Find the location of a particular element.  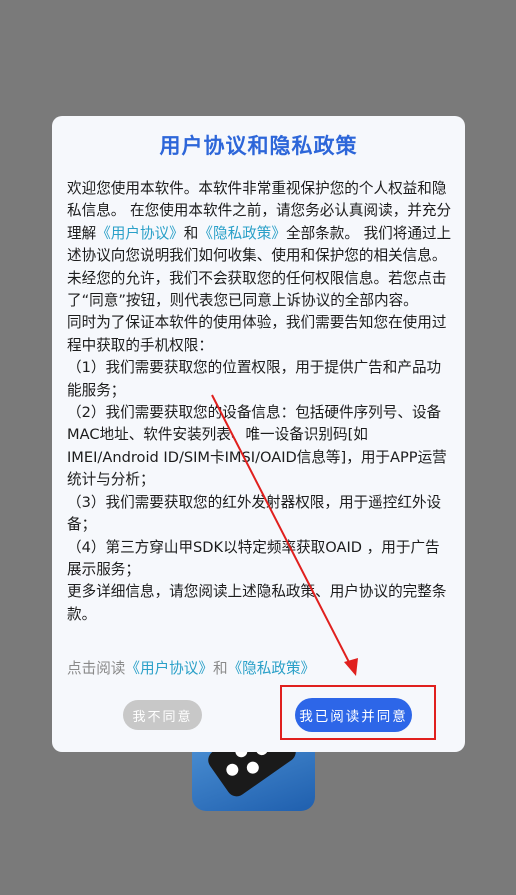

permission-item-1: （1）我们需要获取您的位置权限，用于提供广告和产品功能服务； is located at coordinates (254, 379).